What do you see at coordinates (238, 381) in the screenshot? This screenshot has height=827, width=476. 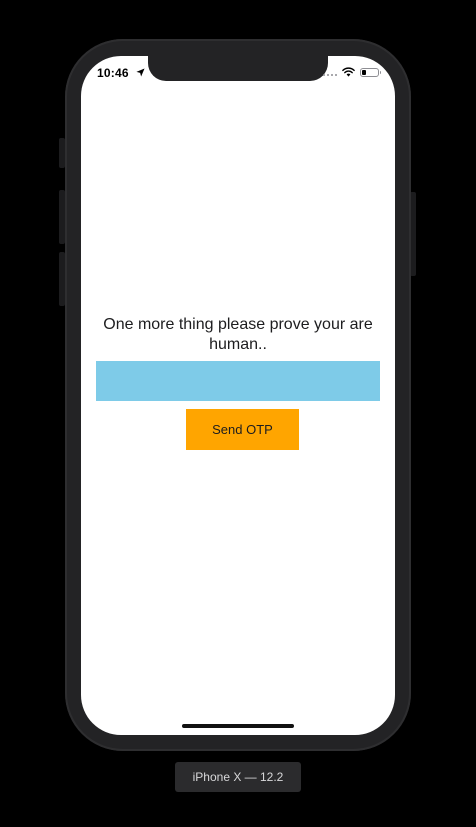 I see `otp-input` at bounding box center [238, 381].